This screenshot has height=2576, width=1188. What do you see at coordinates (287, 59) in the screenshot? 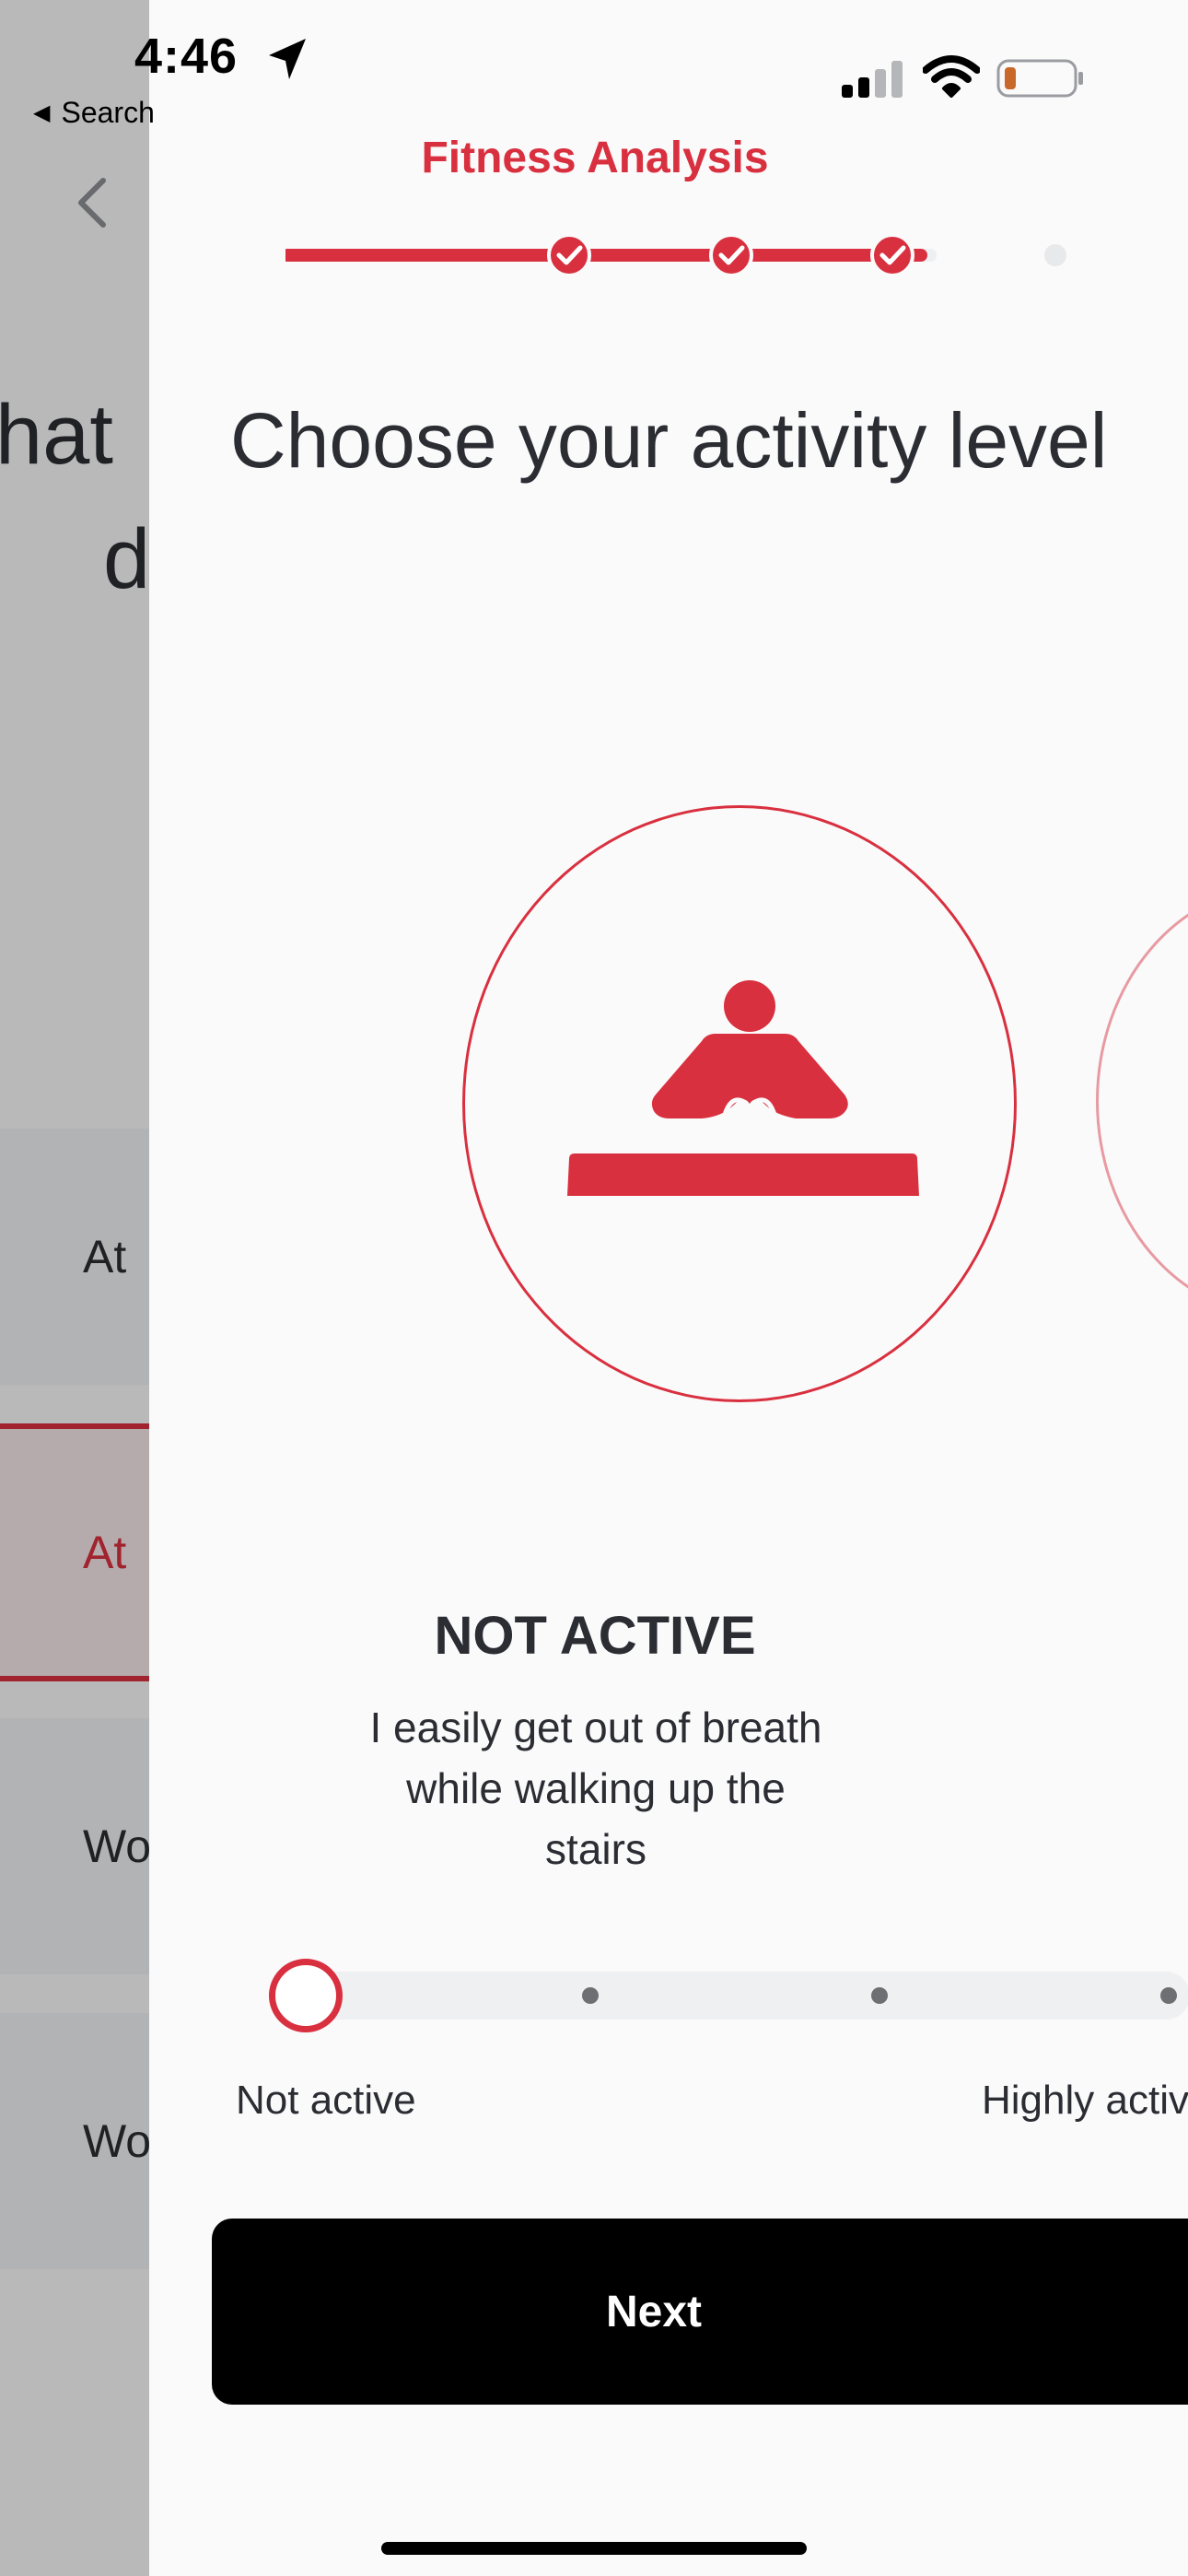
I see `location-arrow-icon` at bounding box center [287, 59].